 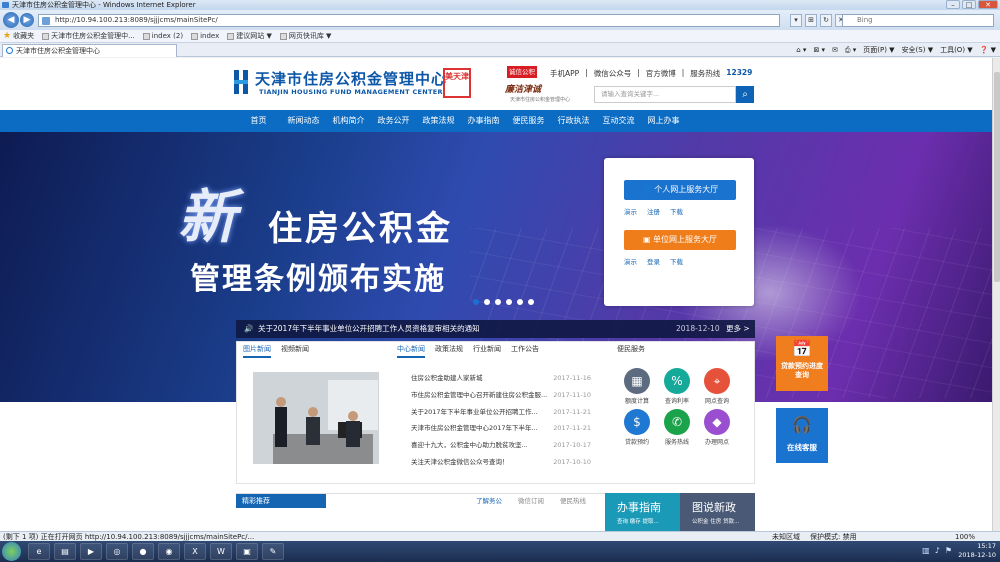 I want to click on menu-help: ❓ ▼, so click(x=988, y=50).